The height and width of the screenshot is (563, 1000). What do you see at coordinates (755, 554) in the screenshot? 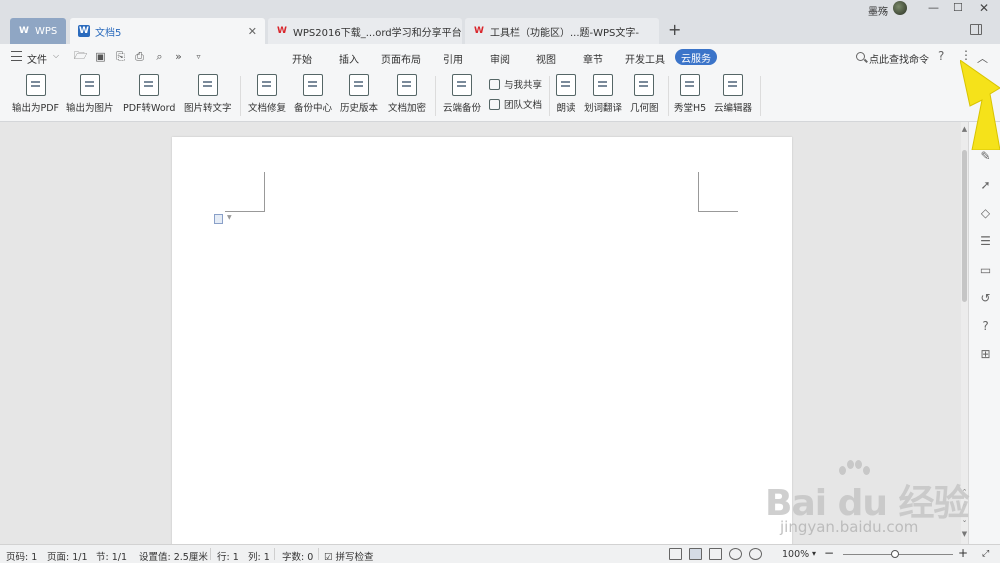
I see `reading-mode-icon` at bounding box center [755, 554].